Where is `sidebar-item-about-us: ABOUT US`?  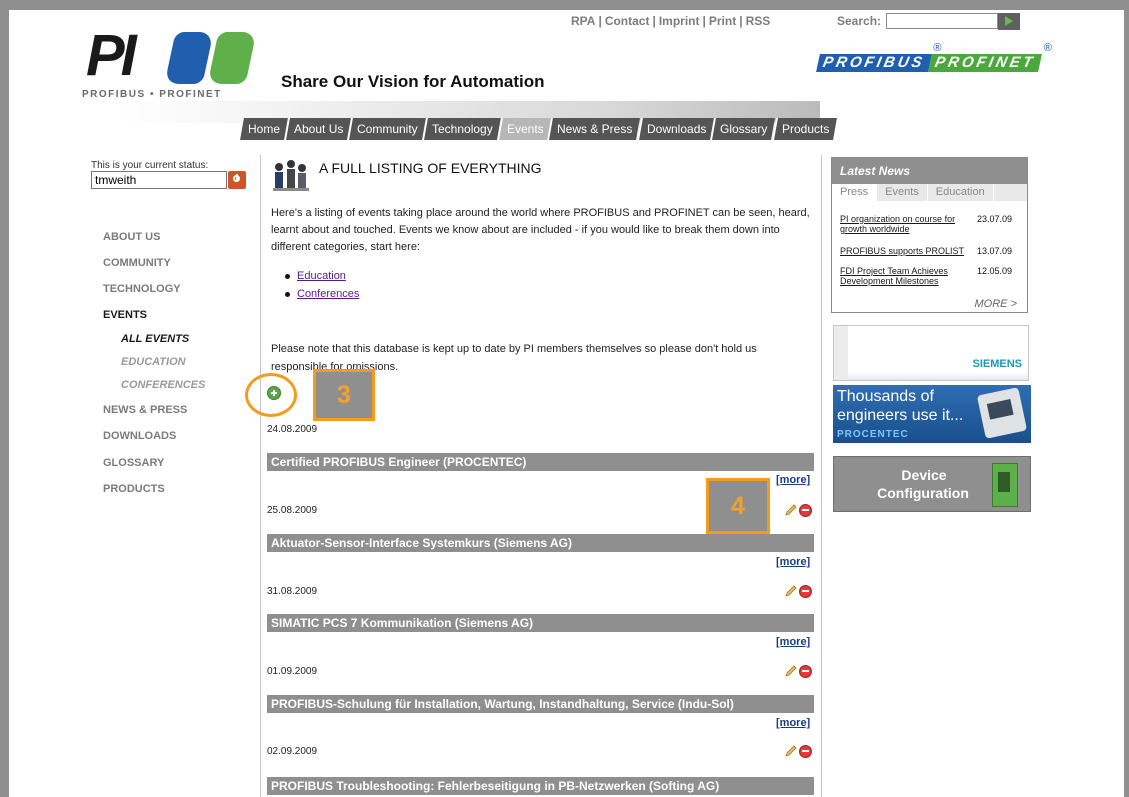
sidebar-item-about-us: ABOUT US is located at coordinates (131, 237).